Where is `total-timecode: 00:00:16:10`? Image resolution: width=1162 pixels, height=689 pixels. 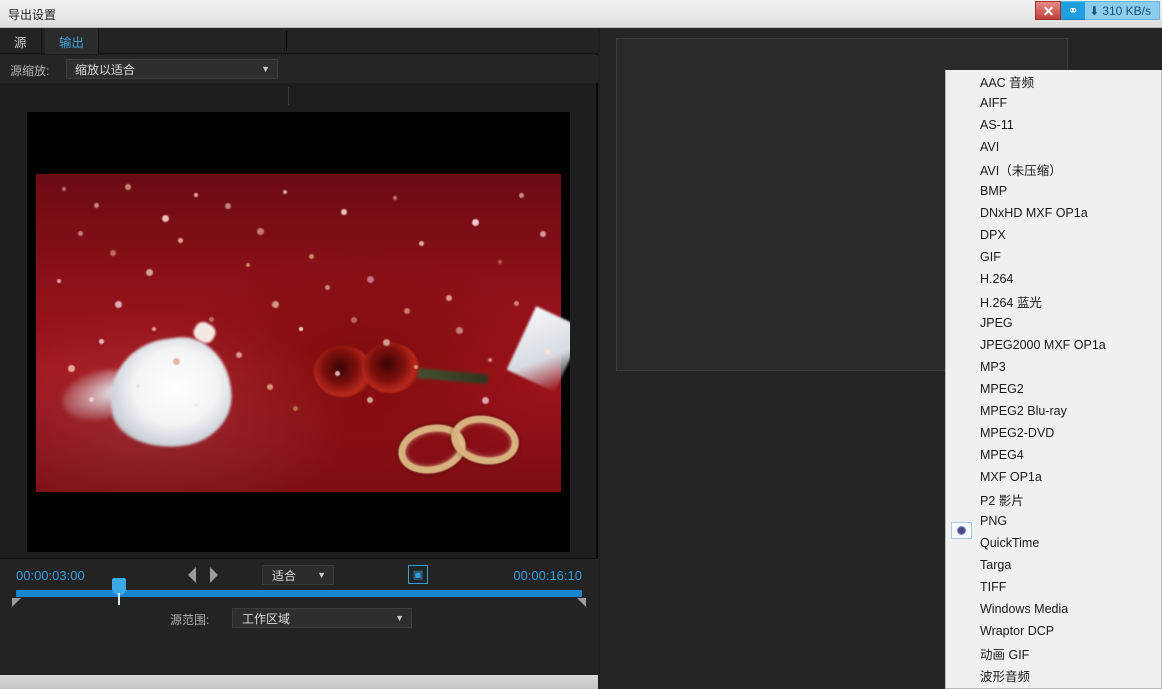 total-timecode: 00:00:16:10 is located at coordinates (547, 575).